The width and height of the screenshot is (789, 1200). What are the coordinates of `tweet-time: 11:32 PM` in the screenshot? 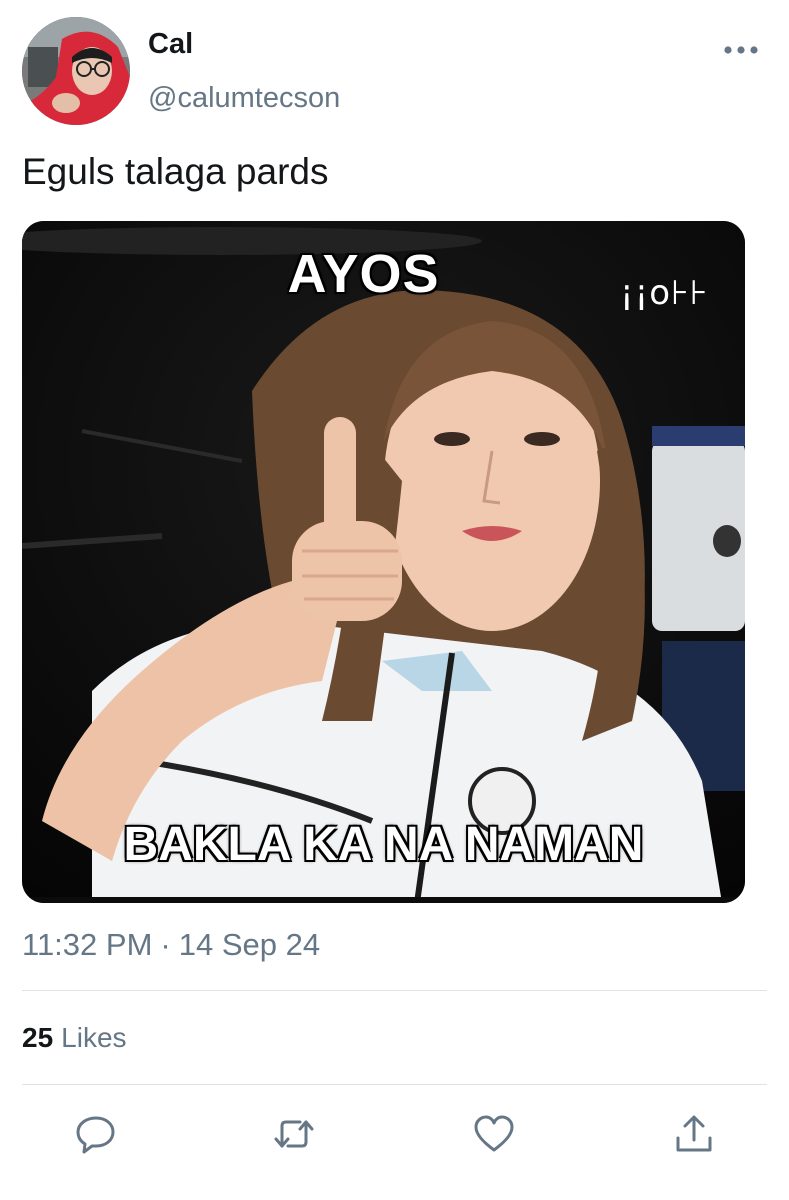 It's located at (87, 944).